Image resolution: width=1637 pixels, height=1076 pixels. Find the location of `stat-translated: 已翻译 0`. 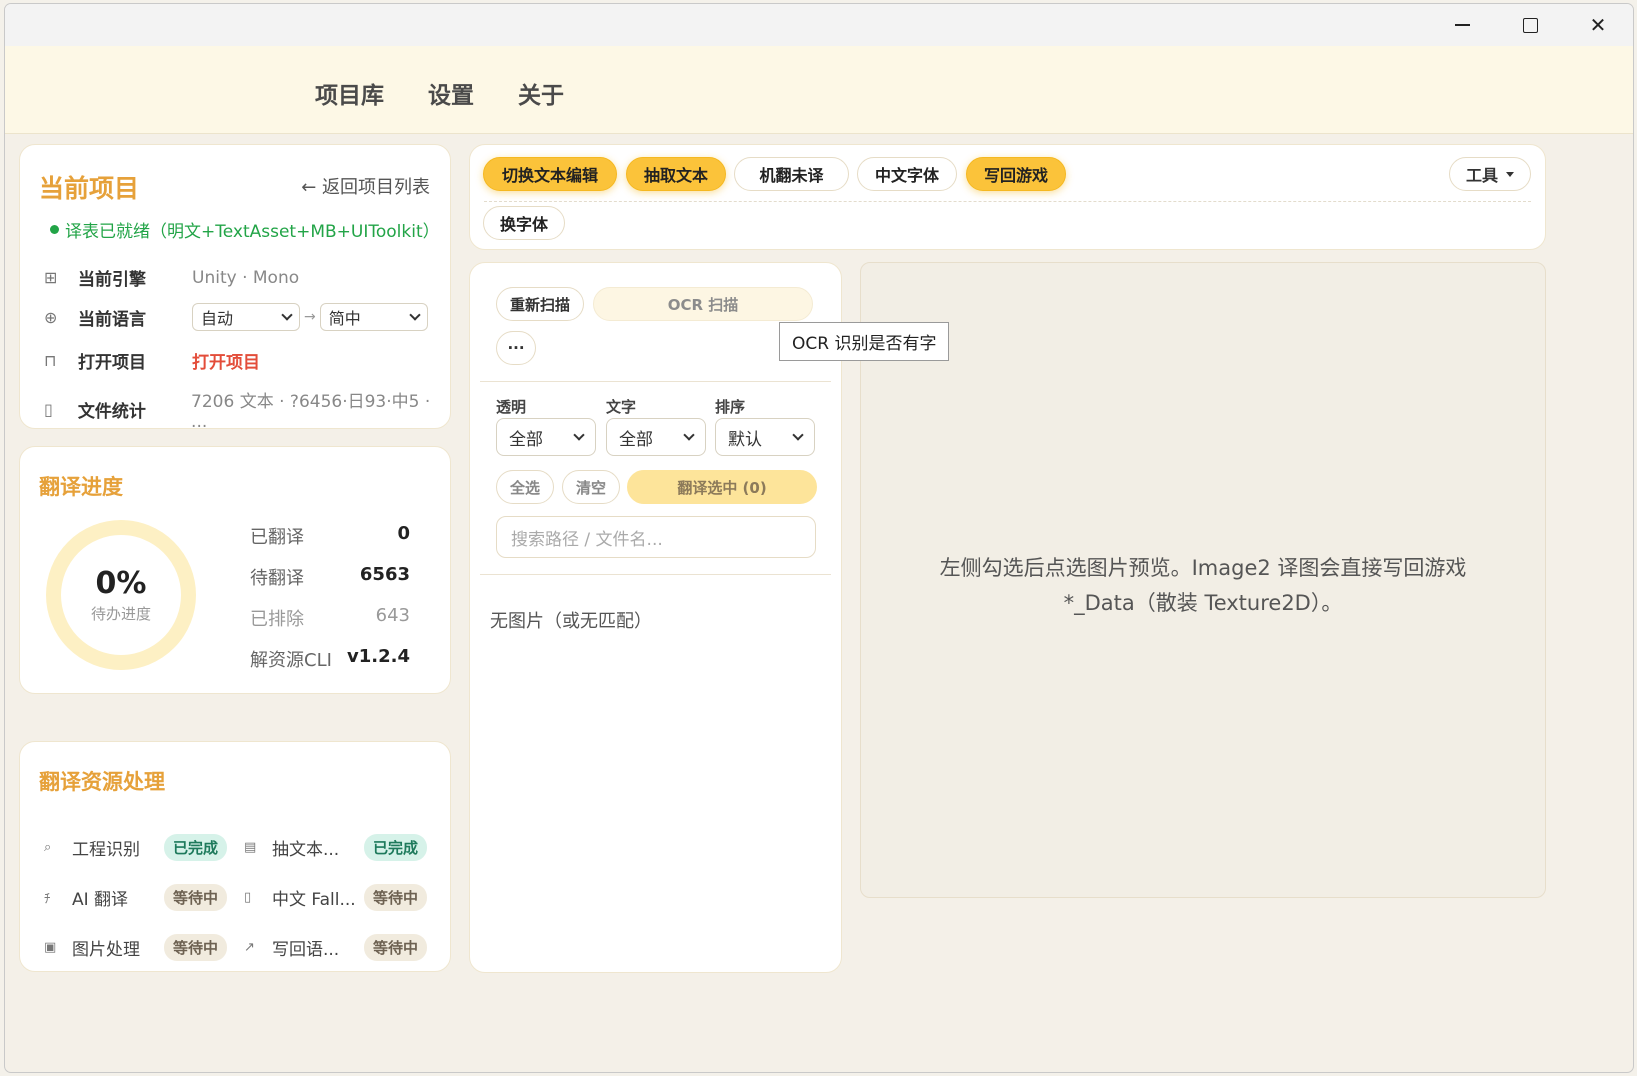

stat-translated: 已翻译 0 is located at coordinates (330, 536).